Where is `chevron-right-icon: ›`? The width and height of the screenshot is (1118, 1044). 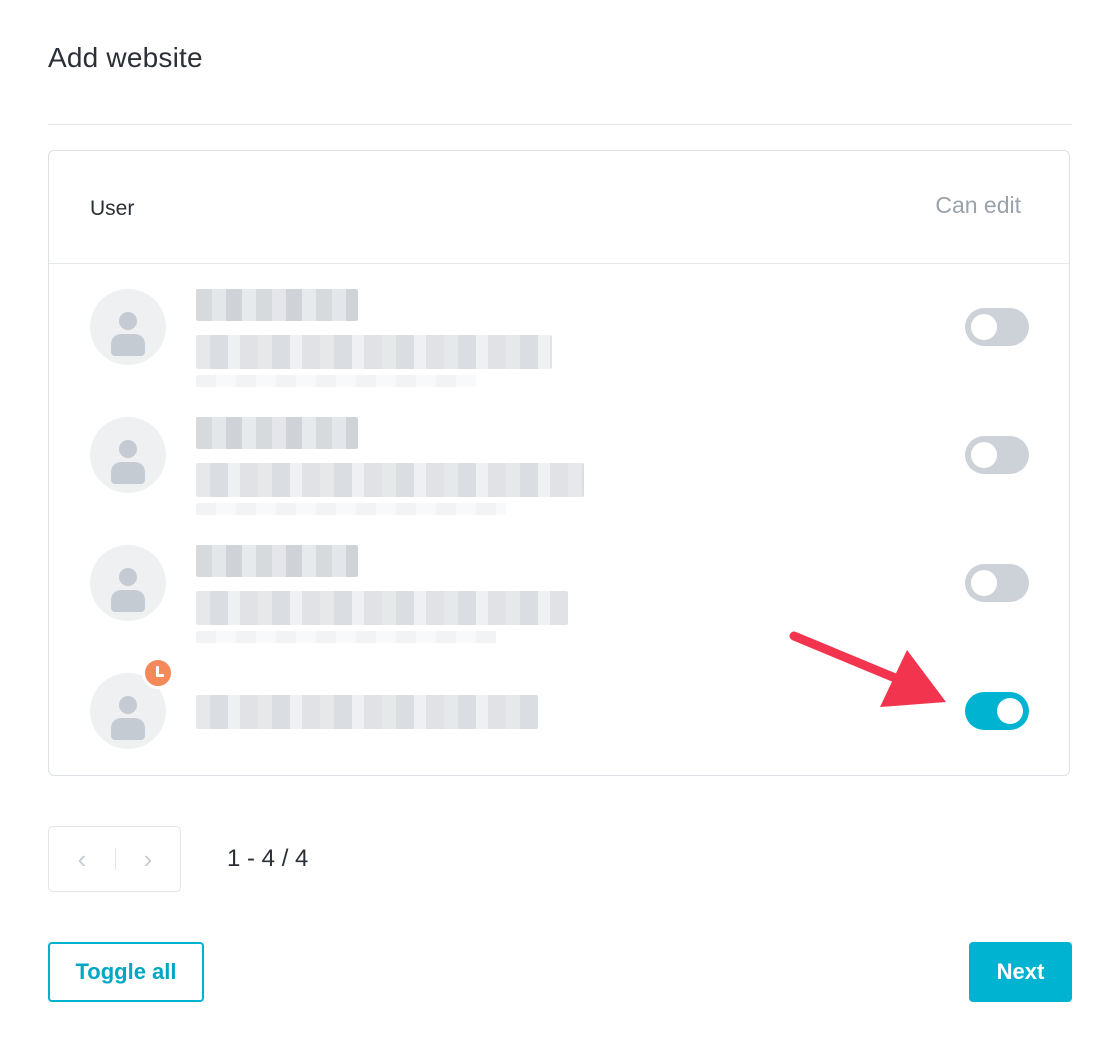
chevron-right-icon: › is located at coordinates (148, 859).